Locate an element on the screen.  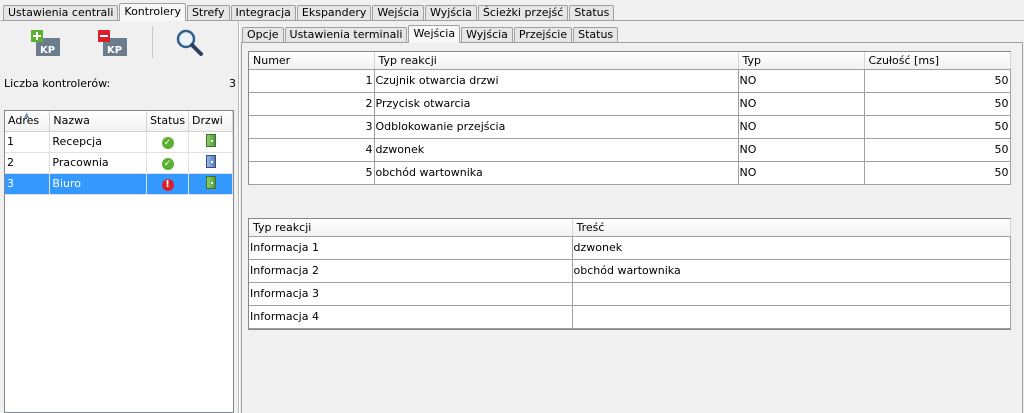
info-reaction-type: Informacja 3 is located at coordinates (411, 294).